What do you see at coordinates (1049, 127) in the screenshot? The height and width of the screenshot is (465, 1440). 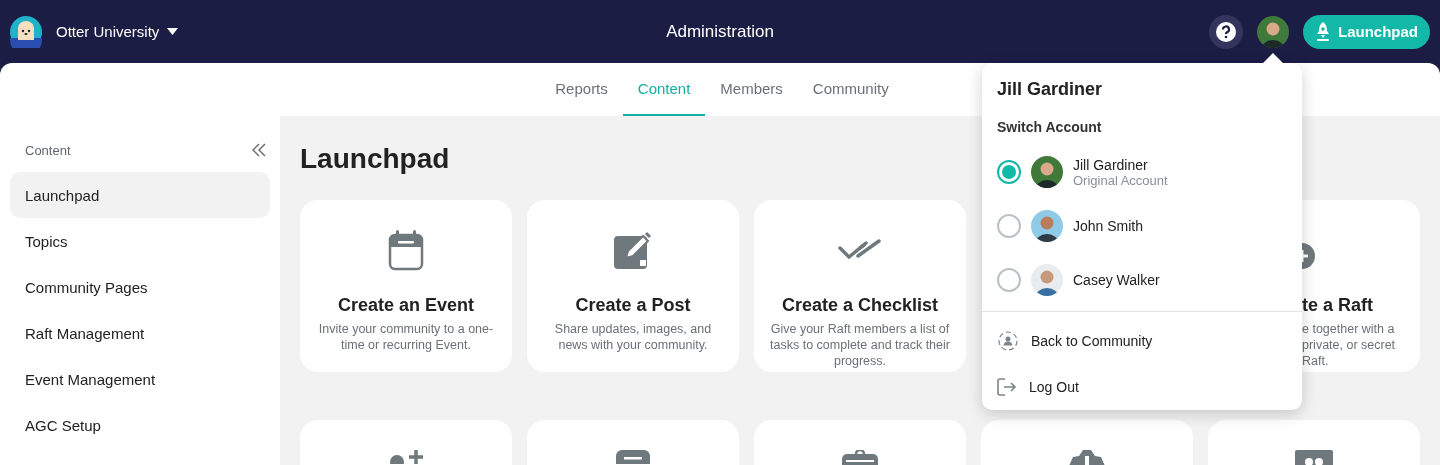 I see `menu-section-label: Switch Account` at bounding box center [1049, 127].